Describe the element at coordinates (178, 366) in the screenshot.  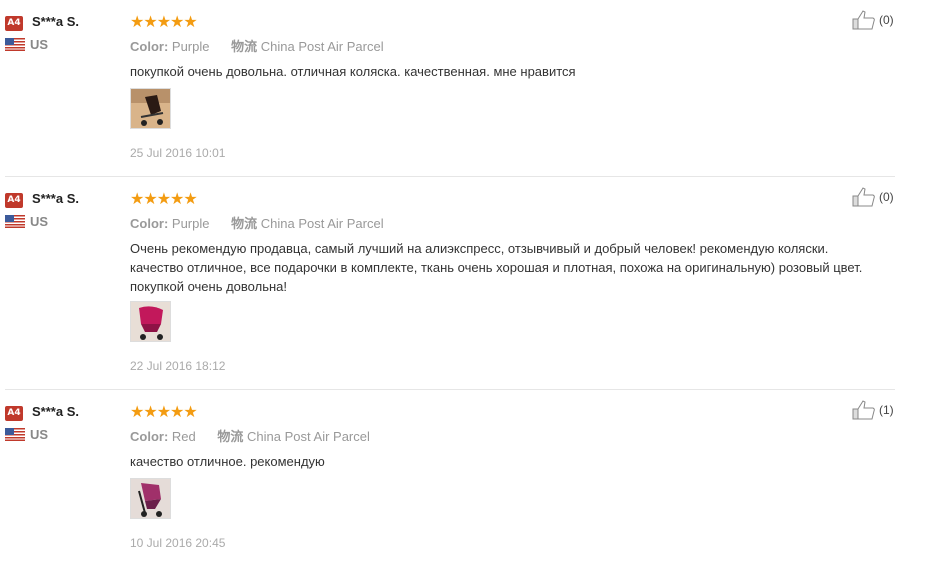
I see `review-date: 22 Jul 2016 18:12` at that location.